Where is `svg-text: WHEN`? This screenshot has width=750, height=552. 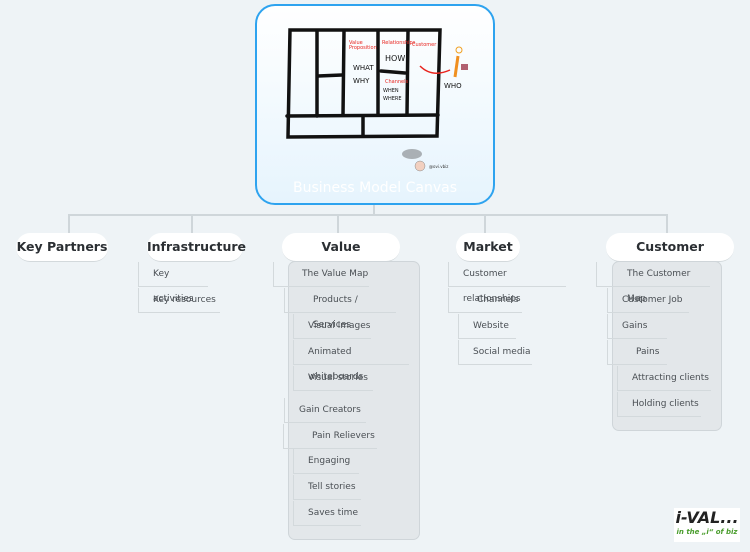
svg-text: WHEN is located at coordinates (391, 91).